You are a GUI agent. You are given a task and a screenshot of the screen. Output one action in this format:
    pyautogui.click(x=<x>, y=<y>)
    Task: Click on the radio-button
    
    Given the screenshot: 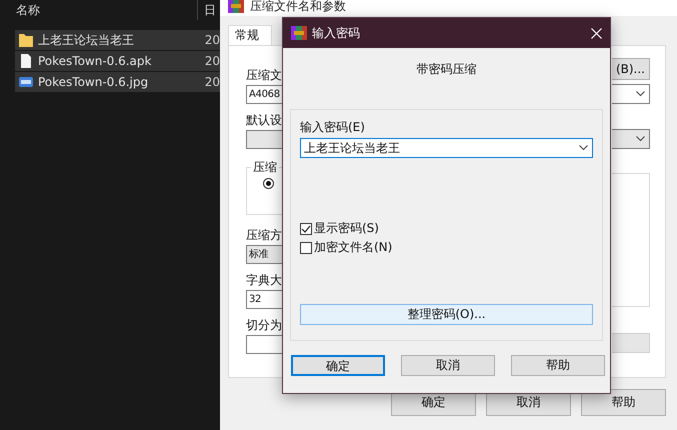 What is the action you would take?
    pyautogui.click(x=268, y=183)
    